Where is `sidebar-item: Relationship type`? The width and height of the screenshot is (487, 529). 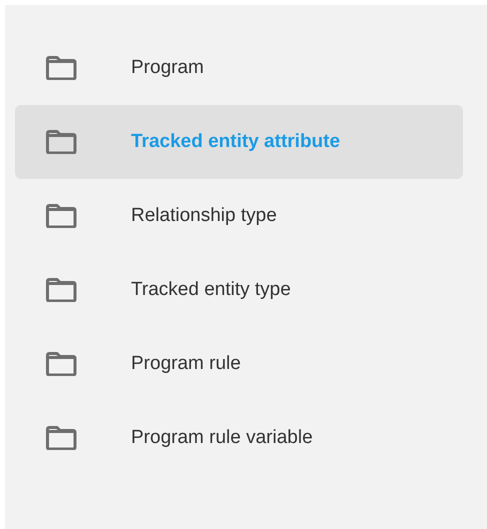
sidebar-item: Relationship type is located at coordinates (239, 216).